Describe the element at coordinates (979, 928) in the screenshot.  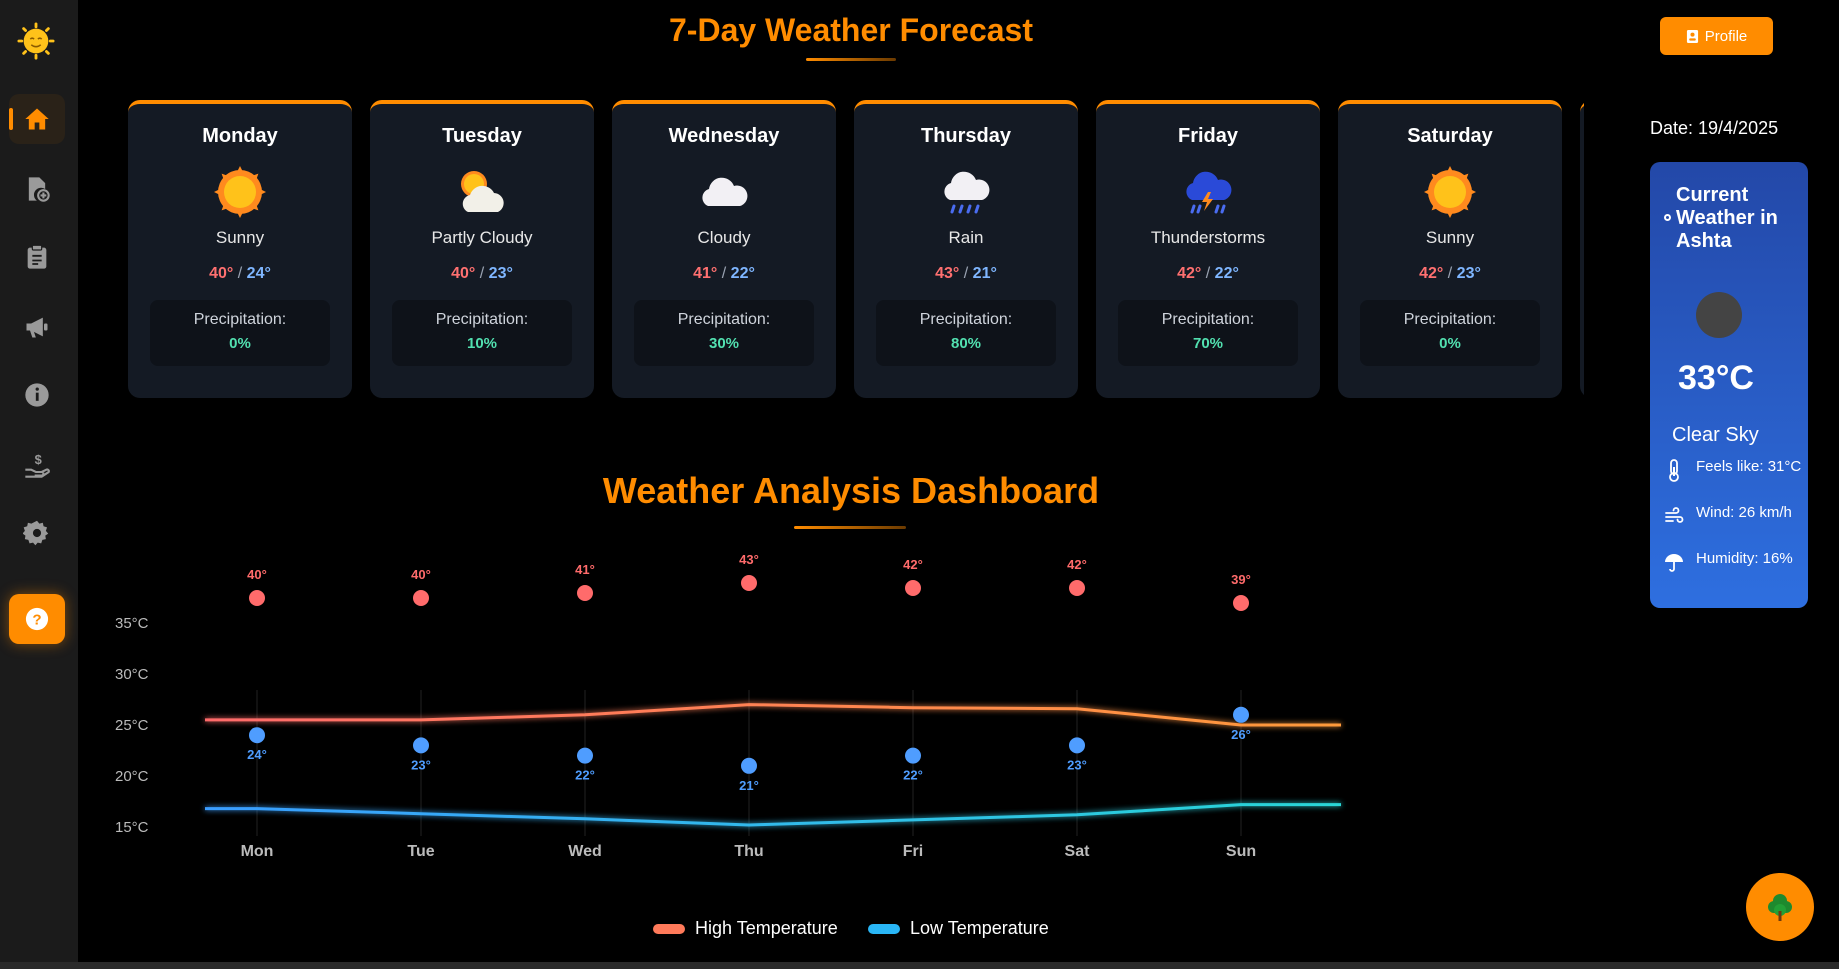
I see `legend-low-label: Low Temperature` at that location.